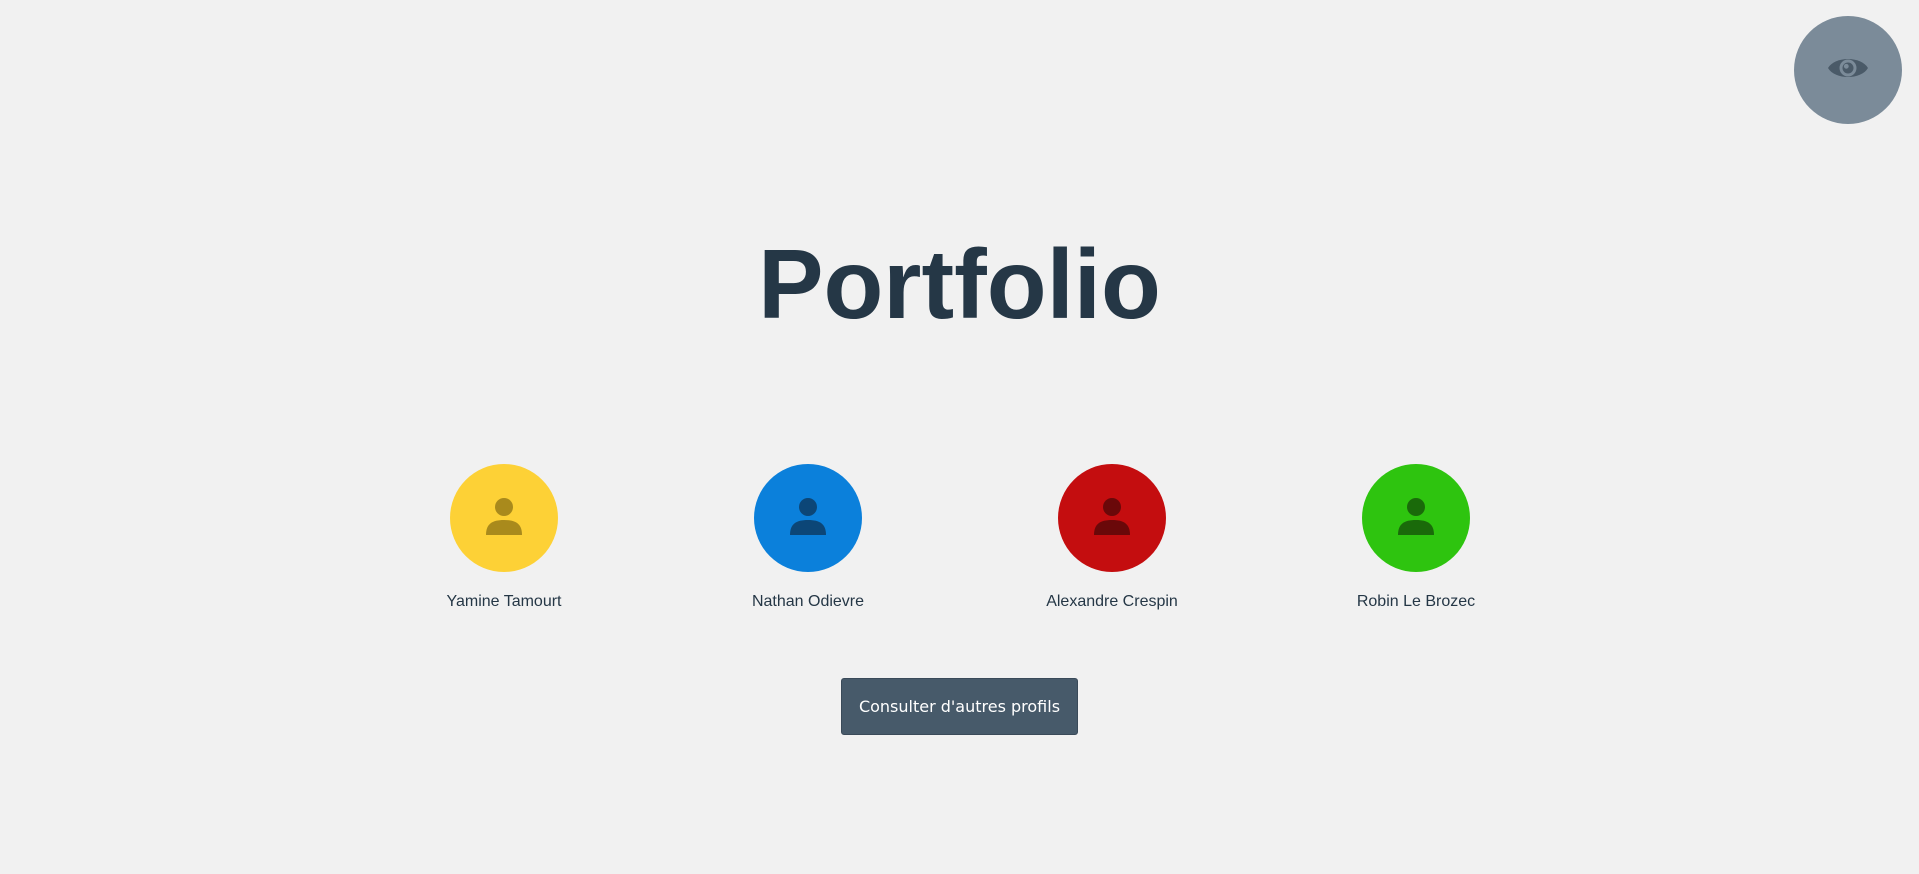 The height and width of the screenshot is (874, 1919). I want to click on profile-card-robin-le-brozec: Robin Le Brozec, so click(1416, 537).